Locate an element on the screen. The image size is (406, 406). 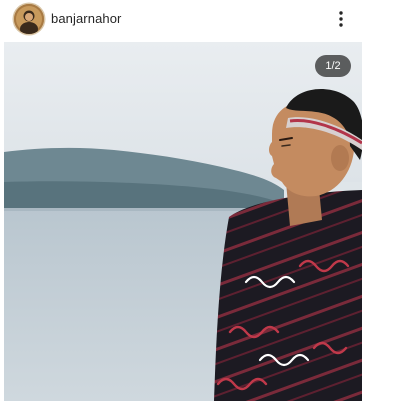
more-vertical-icon is located at coordinates (341, 19).